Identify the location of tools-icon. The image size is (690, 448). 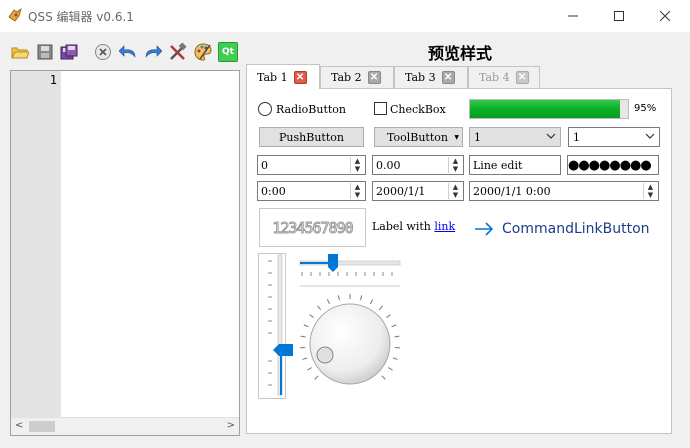
(178, 51).